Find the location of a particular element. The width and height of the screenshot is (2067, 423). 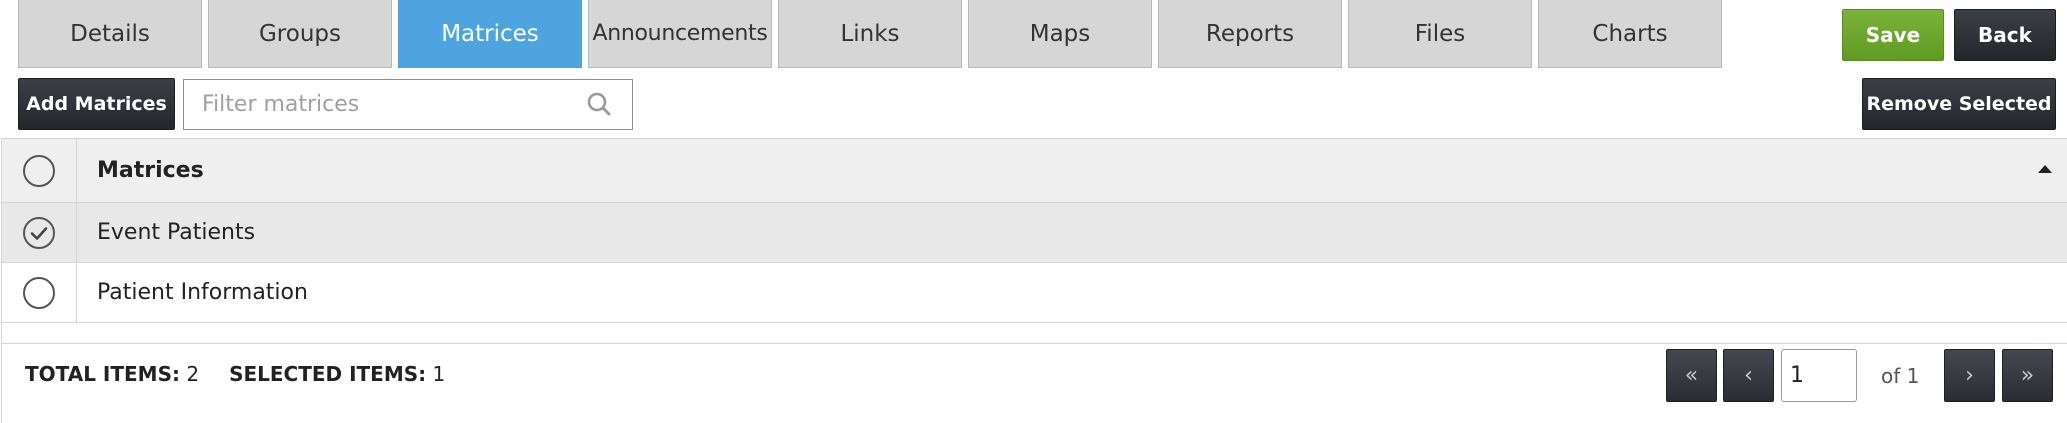

save-button: Save is located at coordinates (1893, 35).